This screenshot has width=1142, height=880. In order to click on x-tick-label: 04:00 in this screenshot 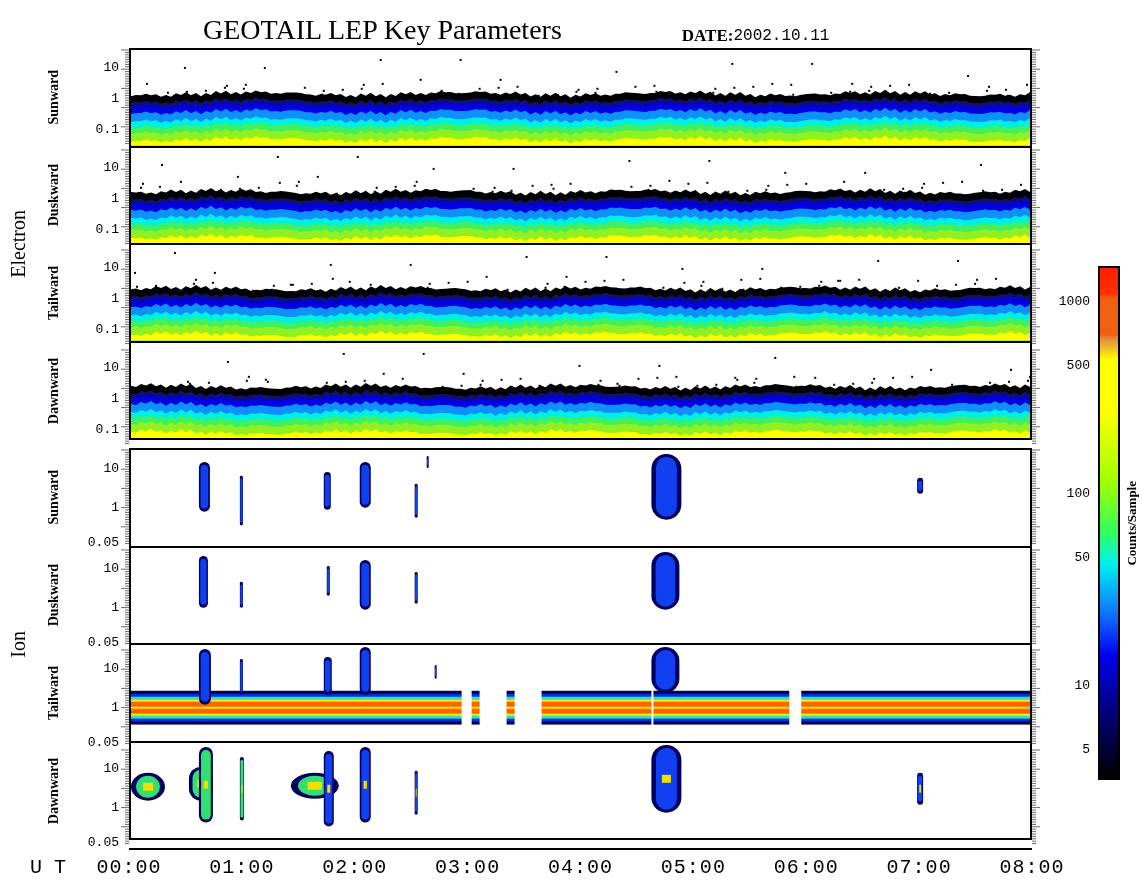, I will do `click(580, 868)`.